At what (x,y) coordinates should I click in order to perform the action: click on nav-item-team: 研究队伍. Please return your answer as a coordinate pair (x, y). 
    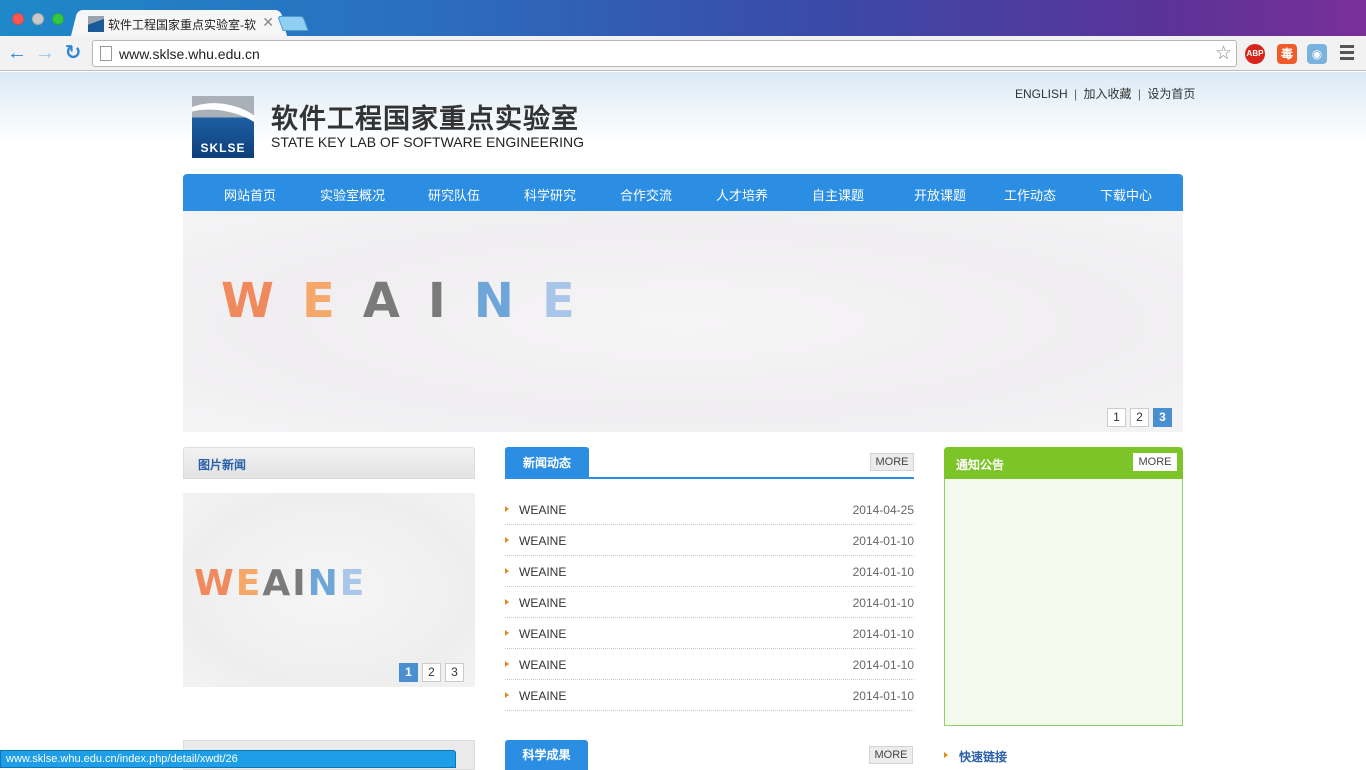
    Looking at the image, I should click on (454, 194).